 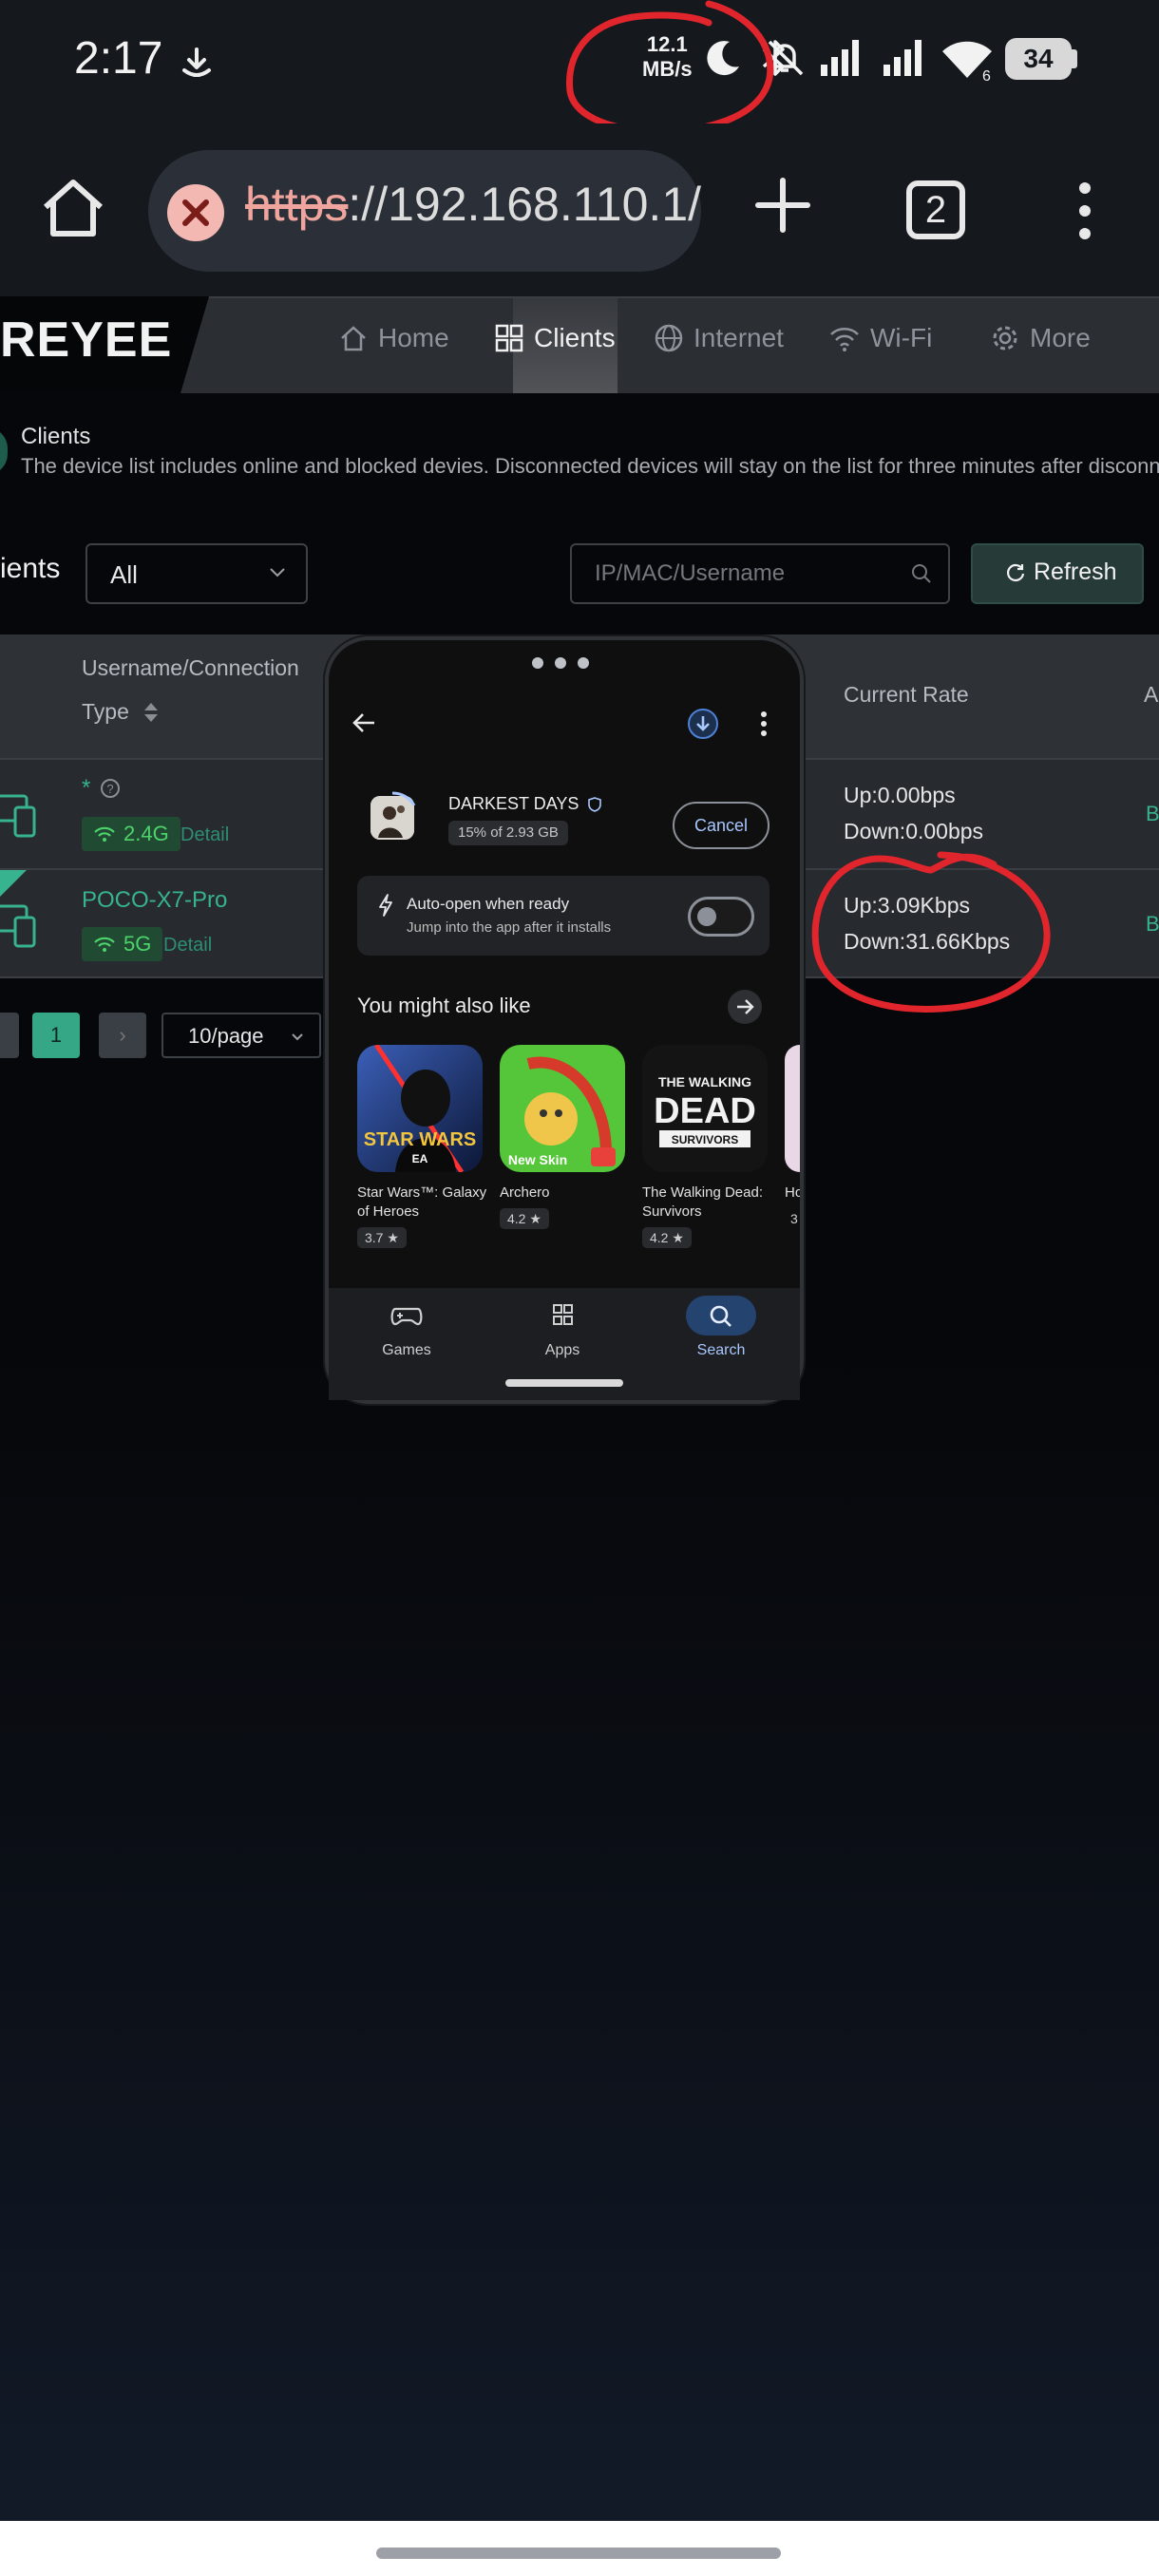 I want to click on pager-page-1: 1, so click(x=56, y=1035).